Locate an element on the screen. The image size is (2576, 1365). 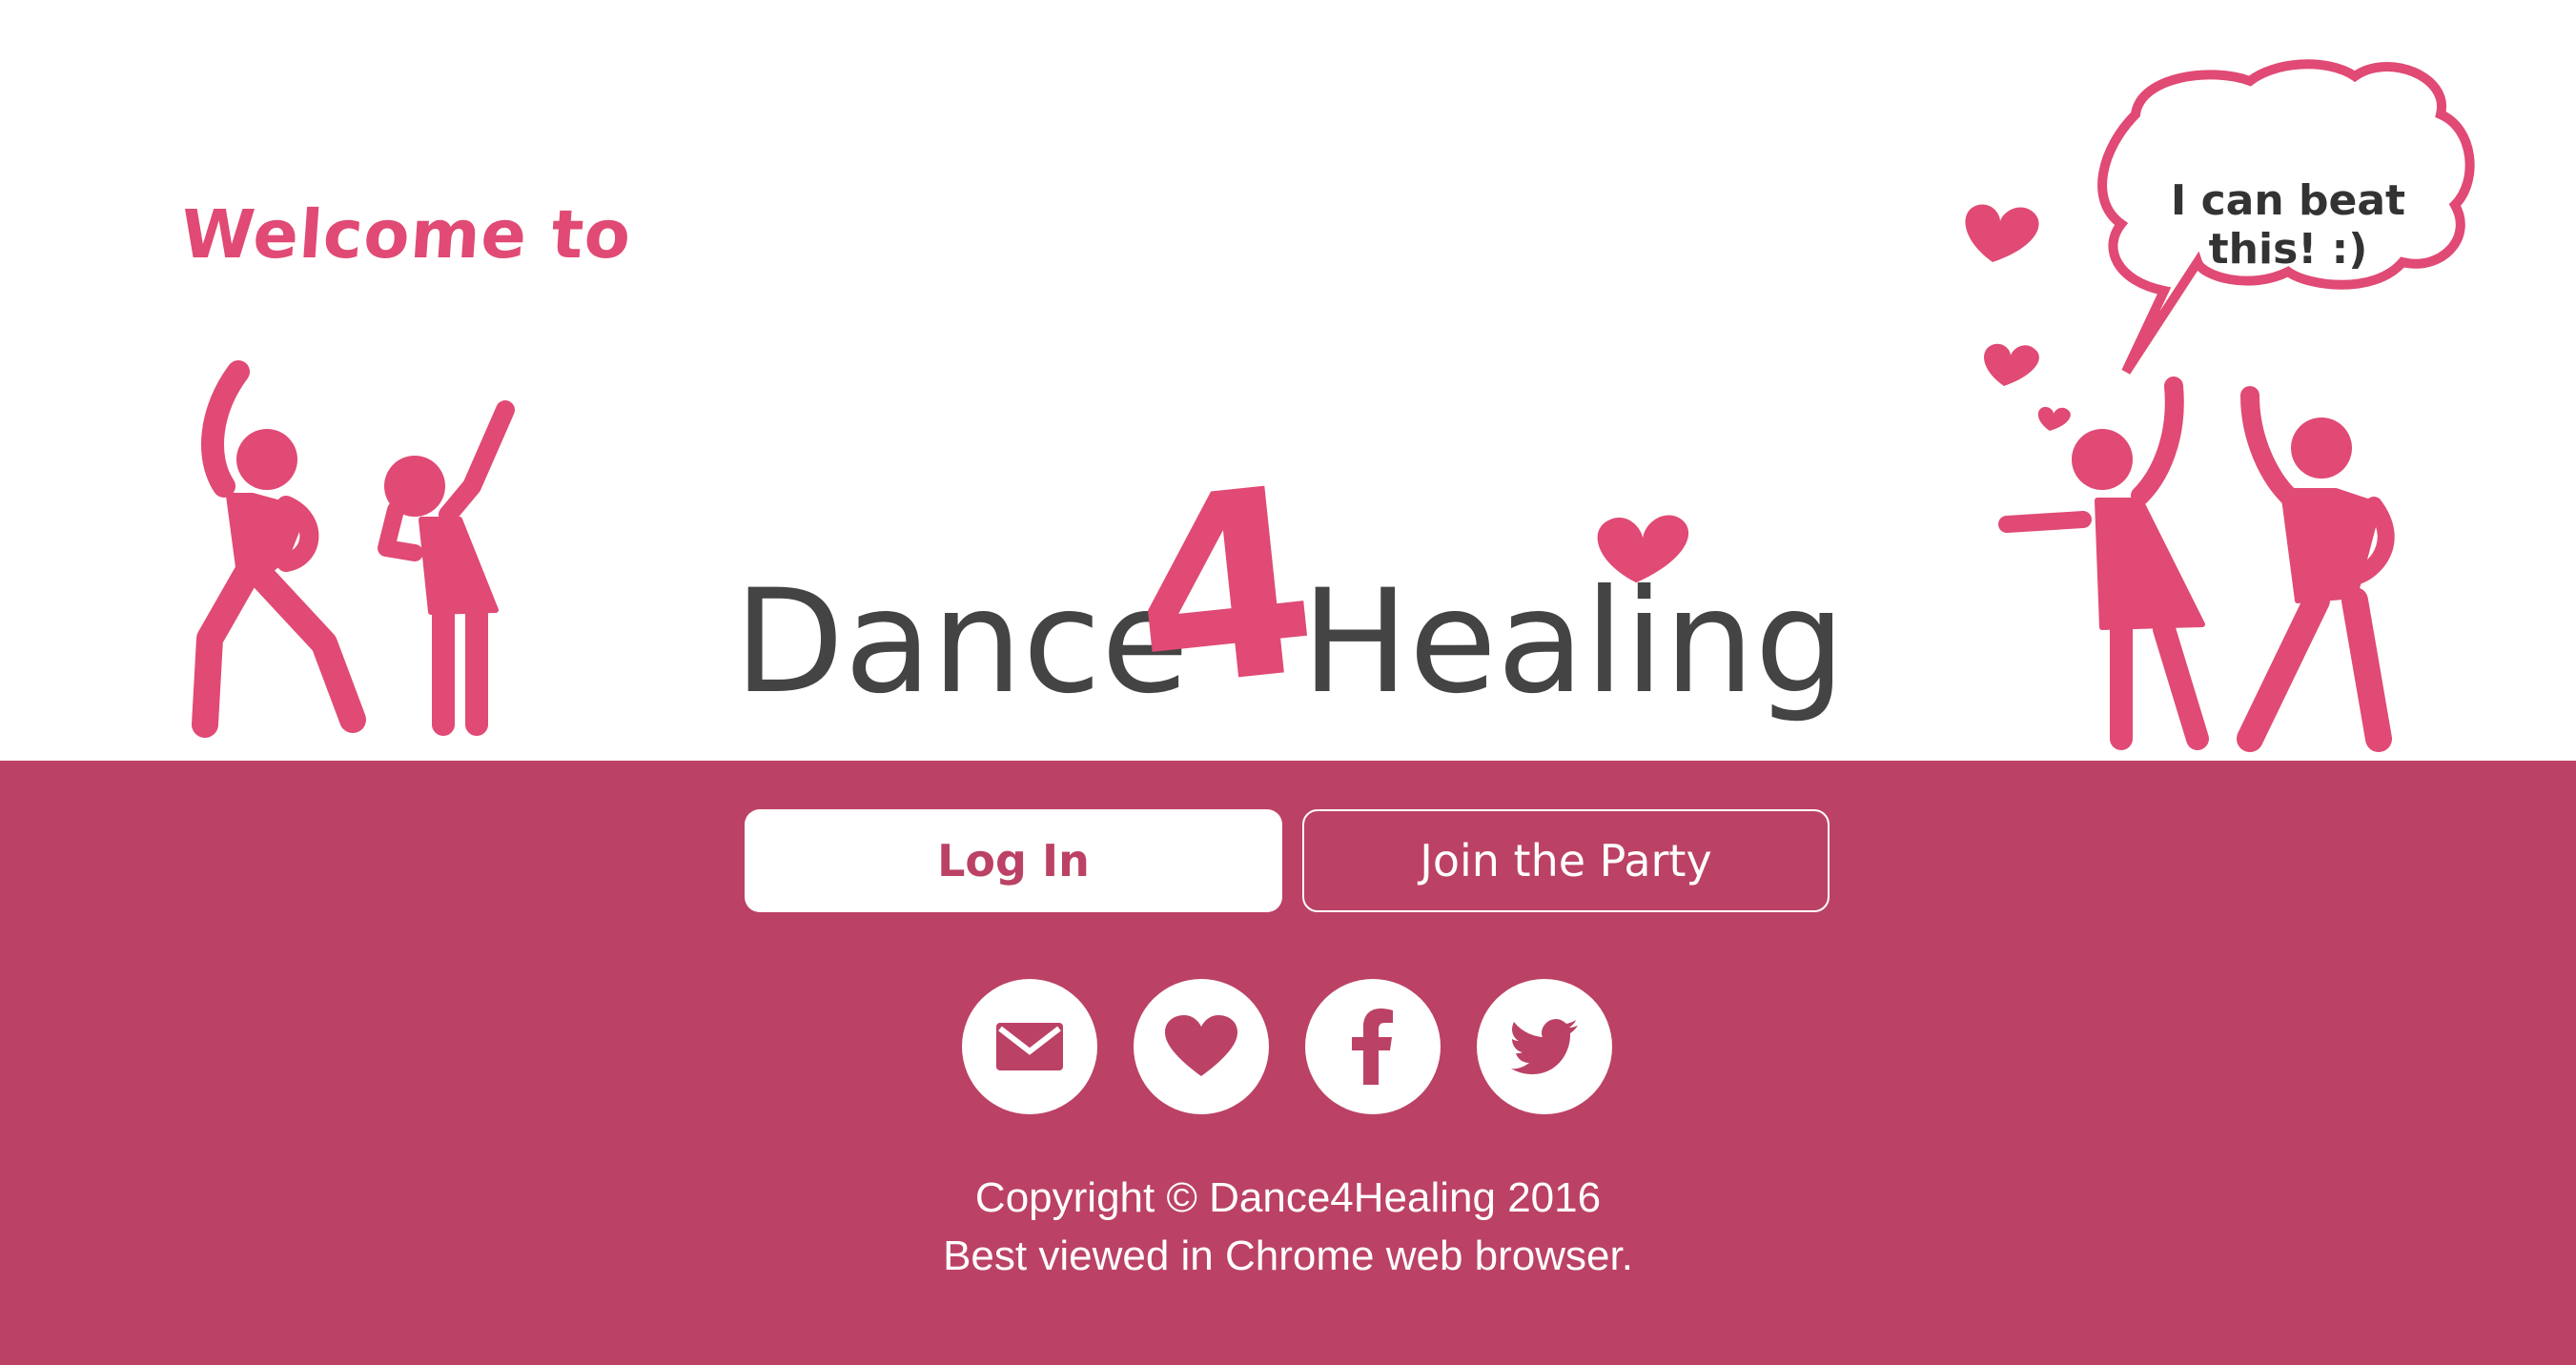
login-button: Log In is located at coordinates (1013, 861).